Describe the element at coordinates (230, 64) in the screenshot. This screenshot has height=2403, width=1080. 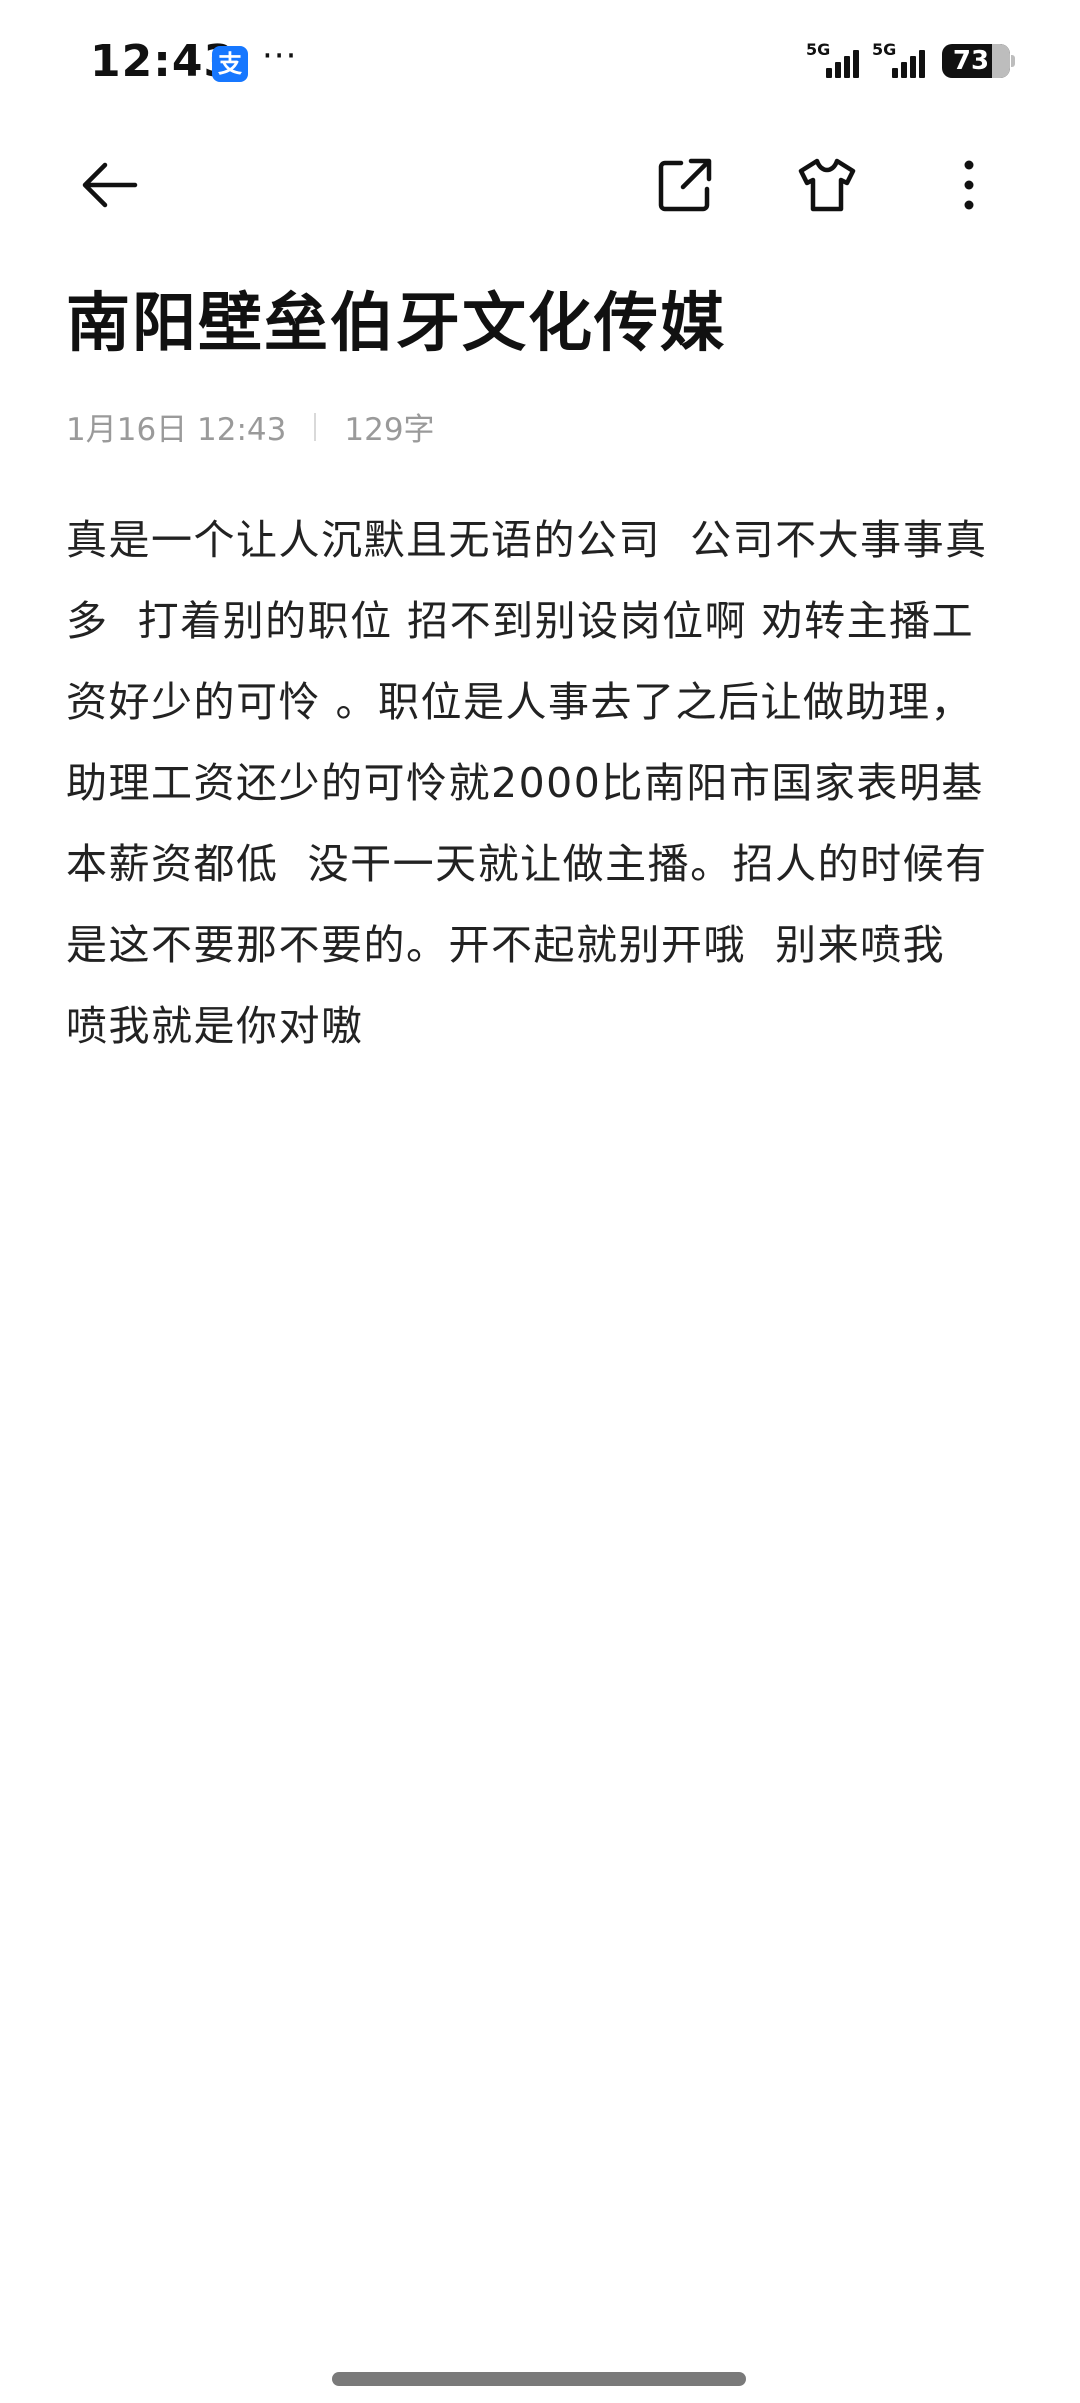
I see `alipay-icon: 支` at that location.